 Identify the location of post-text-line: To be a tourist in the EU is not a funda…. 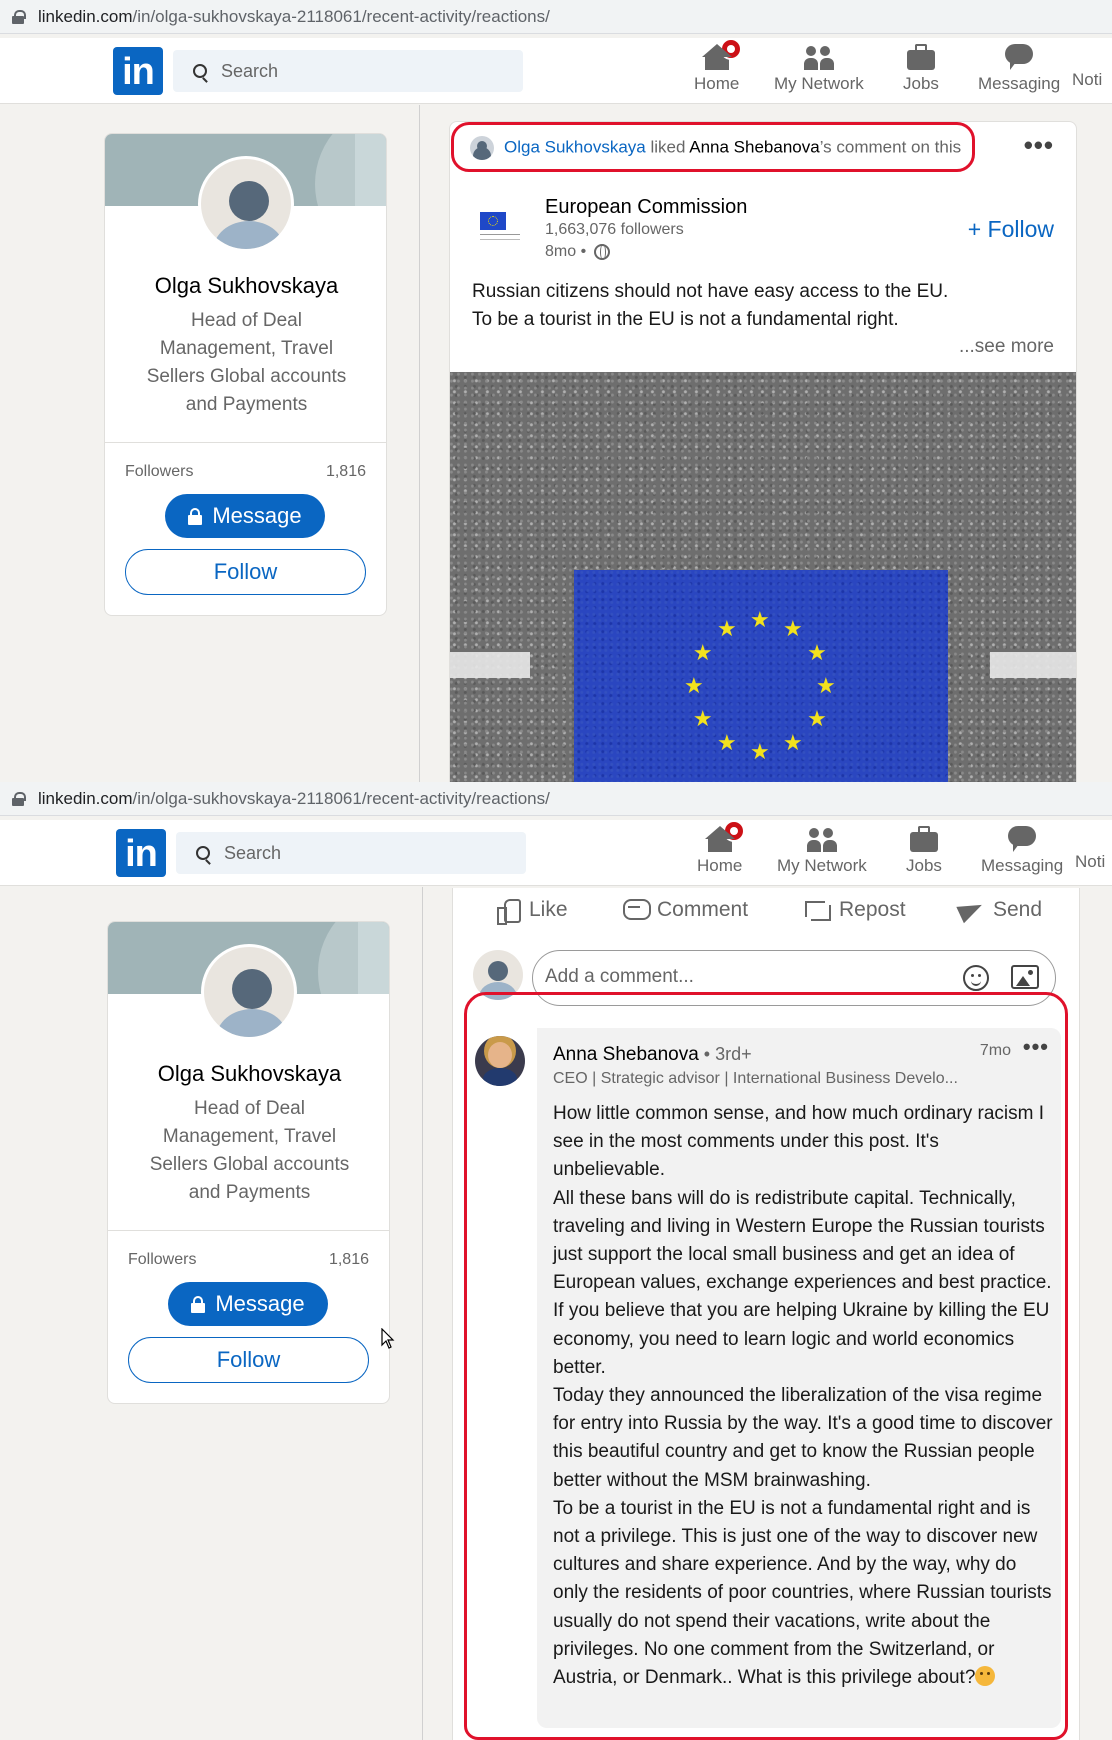
(685, 319).